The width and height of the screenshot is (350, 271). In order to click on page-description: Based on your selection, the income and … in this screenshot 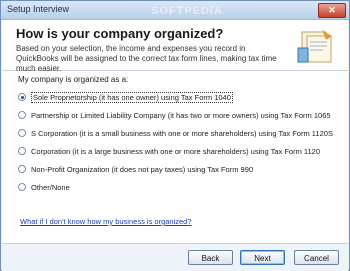, I will do `click(146, 58)`.